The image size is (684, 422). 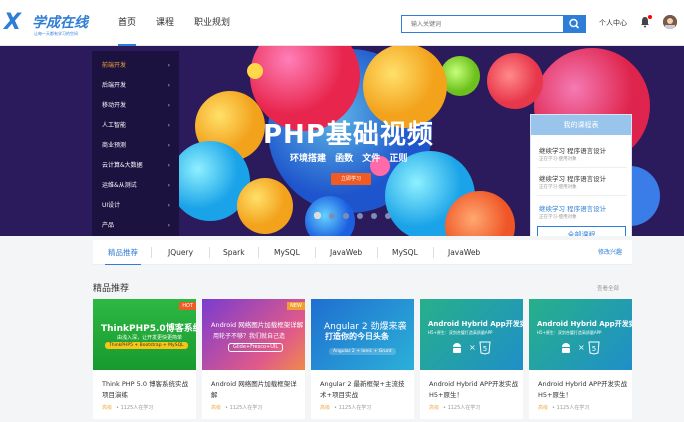 What do you see at coordinates (138, 186) in the screenshot?
I see `sidebar-item-ops: 运维&从测试 ›` at bounding box center [138, 186].